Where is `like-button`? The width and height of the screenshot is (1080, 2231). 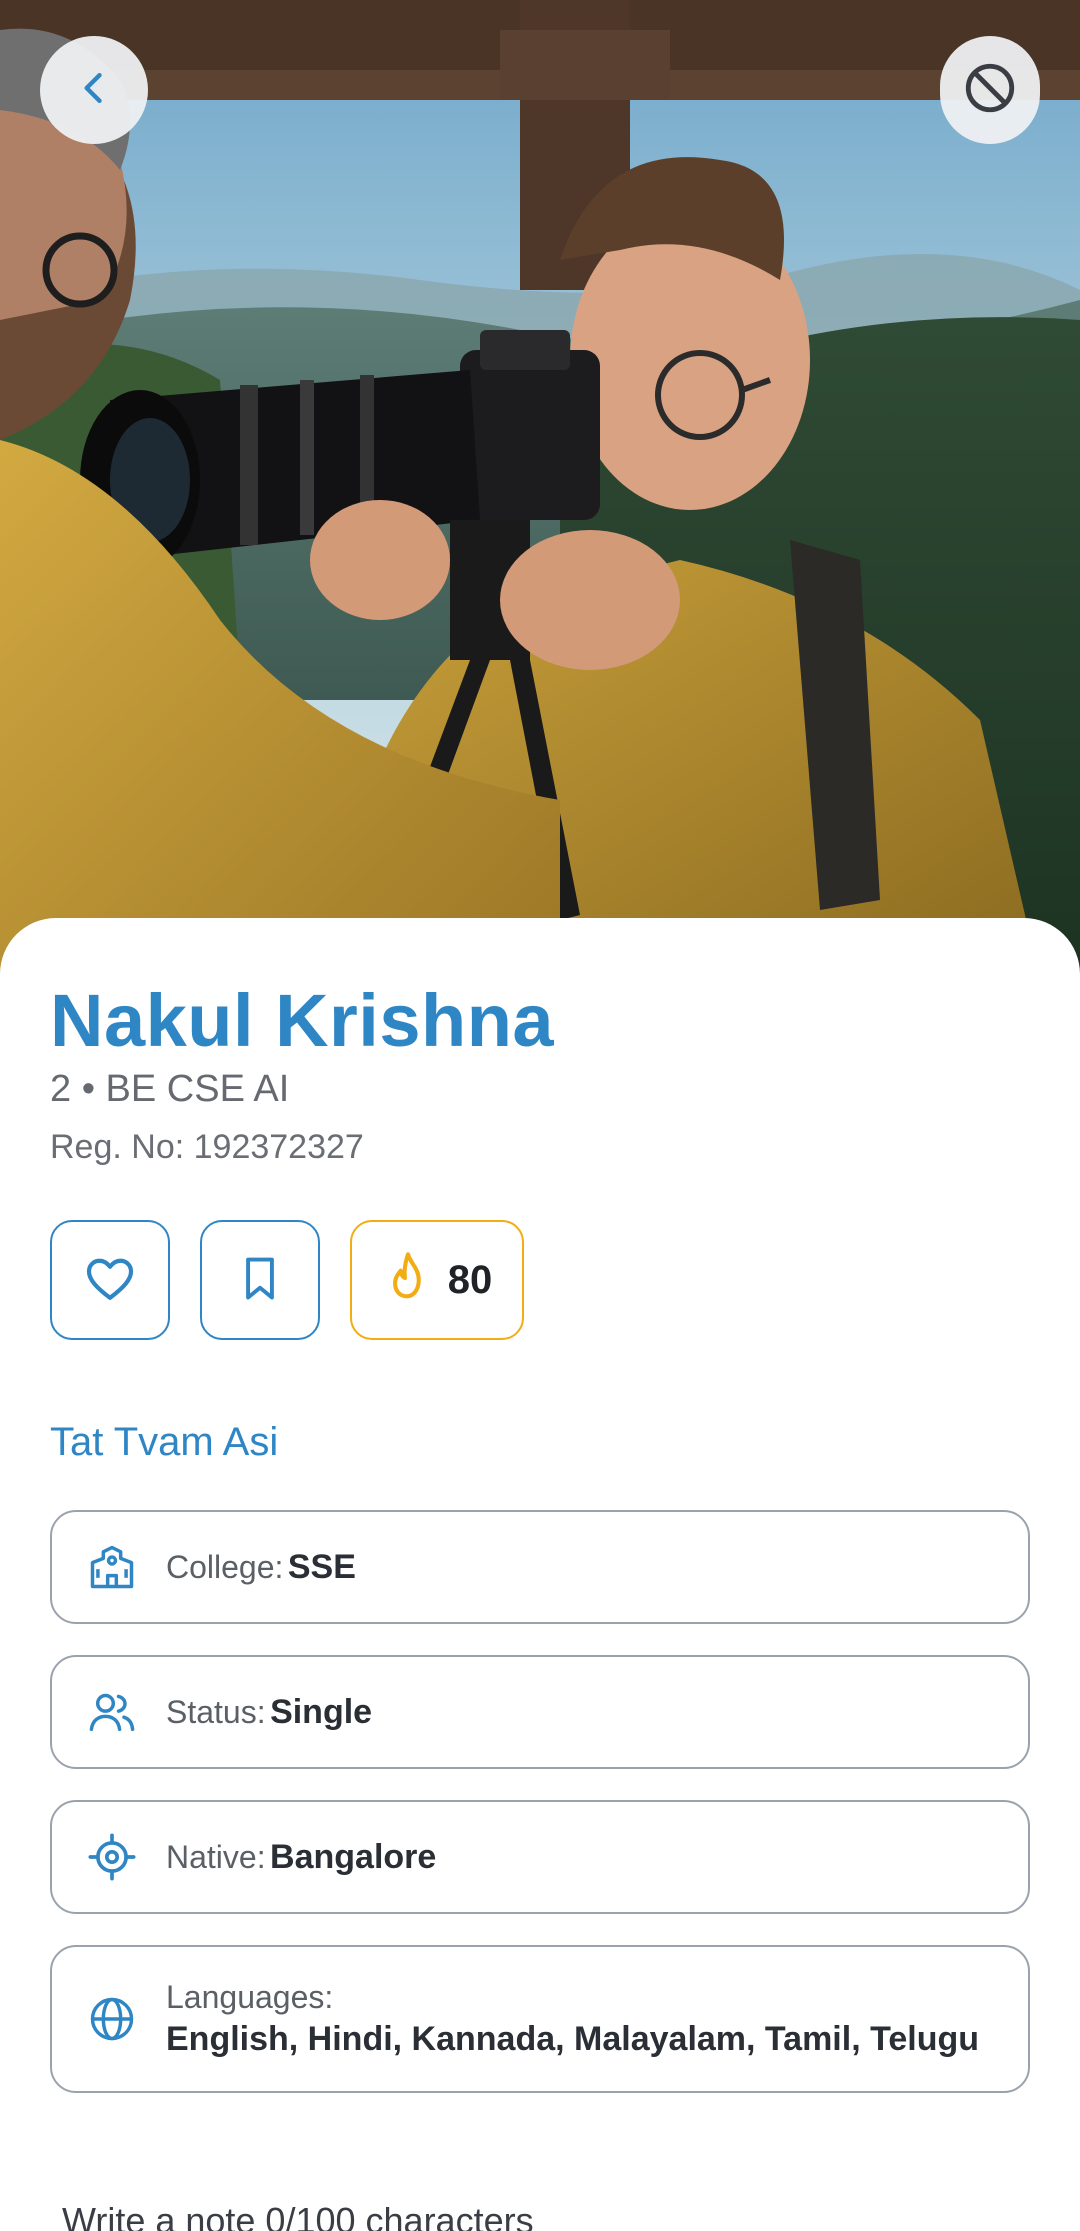 like-button is located at coordinates (110, 1280).